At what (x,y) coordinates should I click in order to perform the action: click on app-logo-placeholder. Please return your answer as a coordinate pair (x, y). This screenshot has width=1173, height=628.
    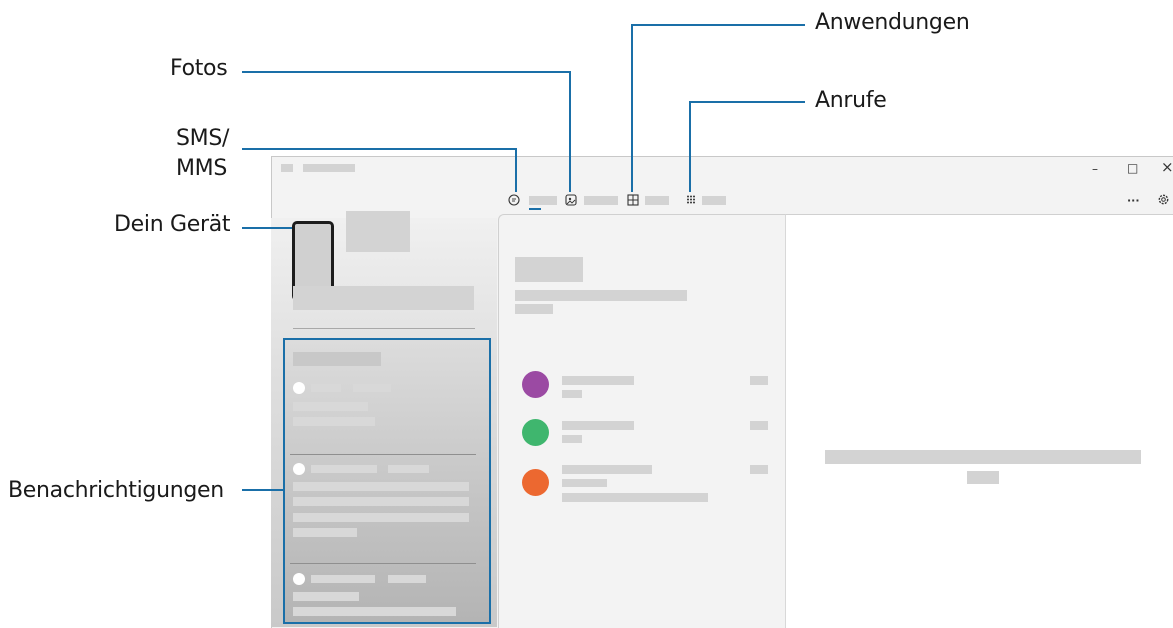
    Looking at the image, I should click on (287, 168).